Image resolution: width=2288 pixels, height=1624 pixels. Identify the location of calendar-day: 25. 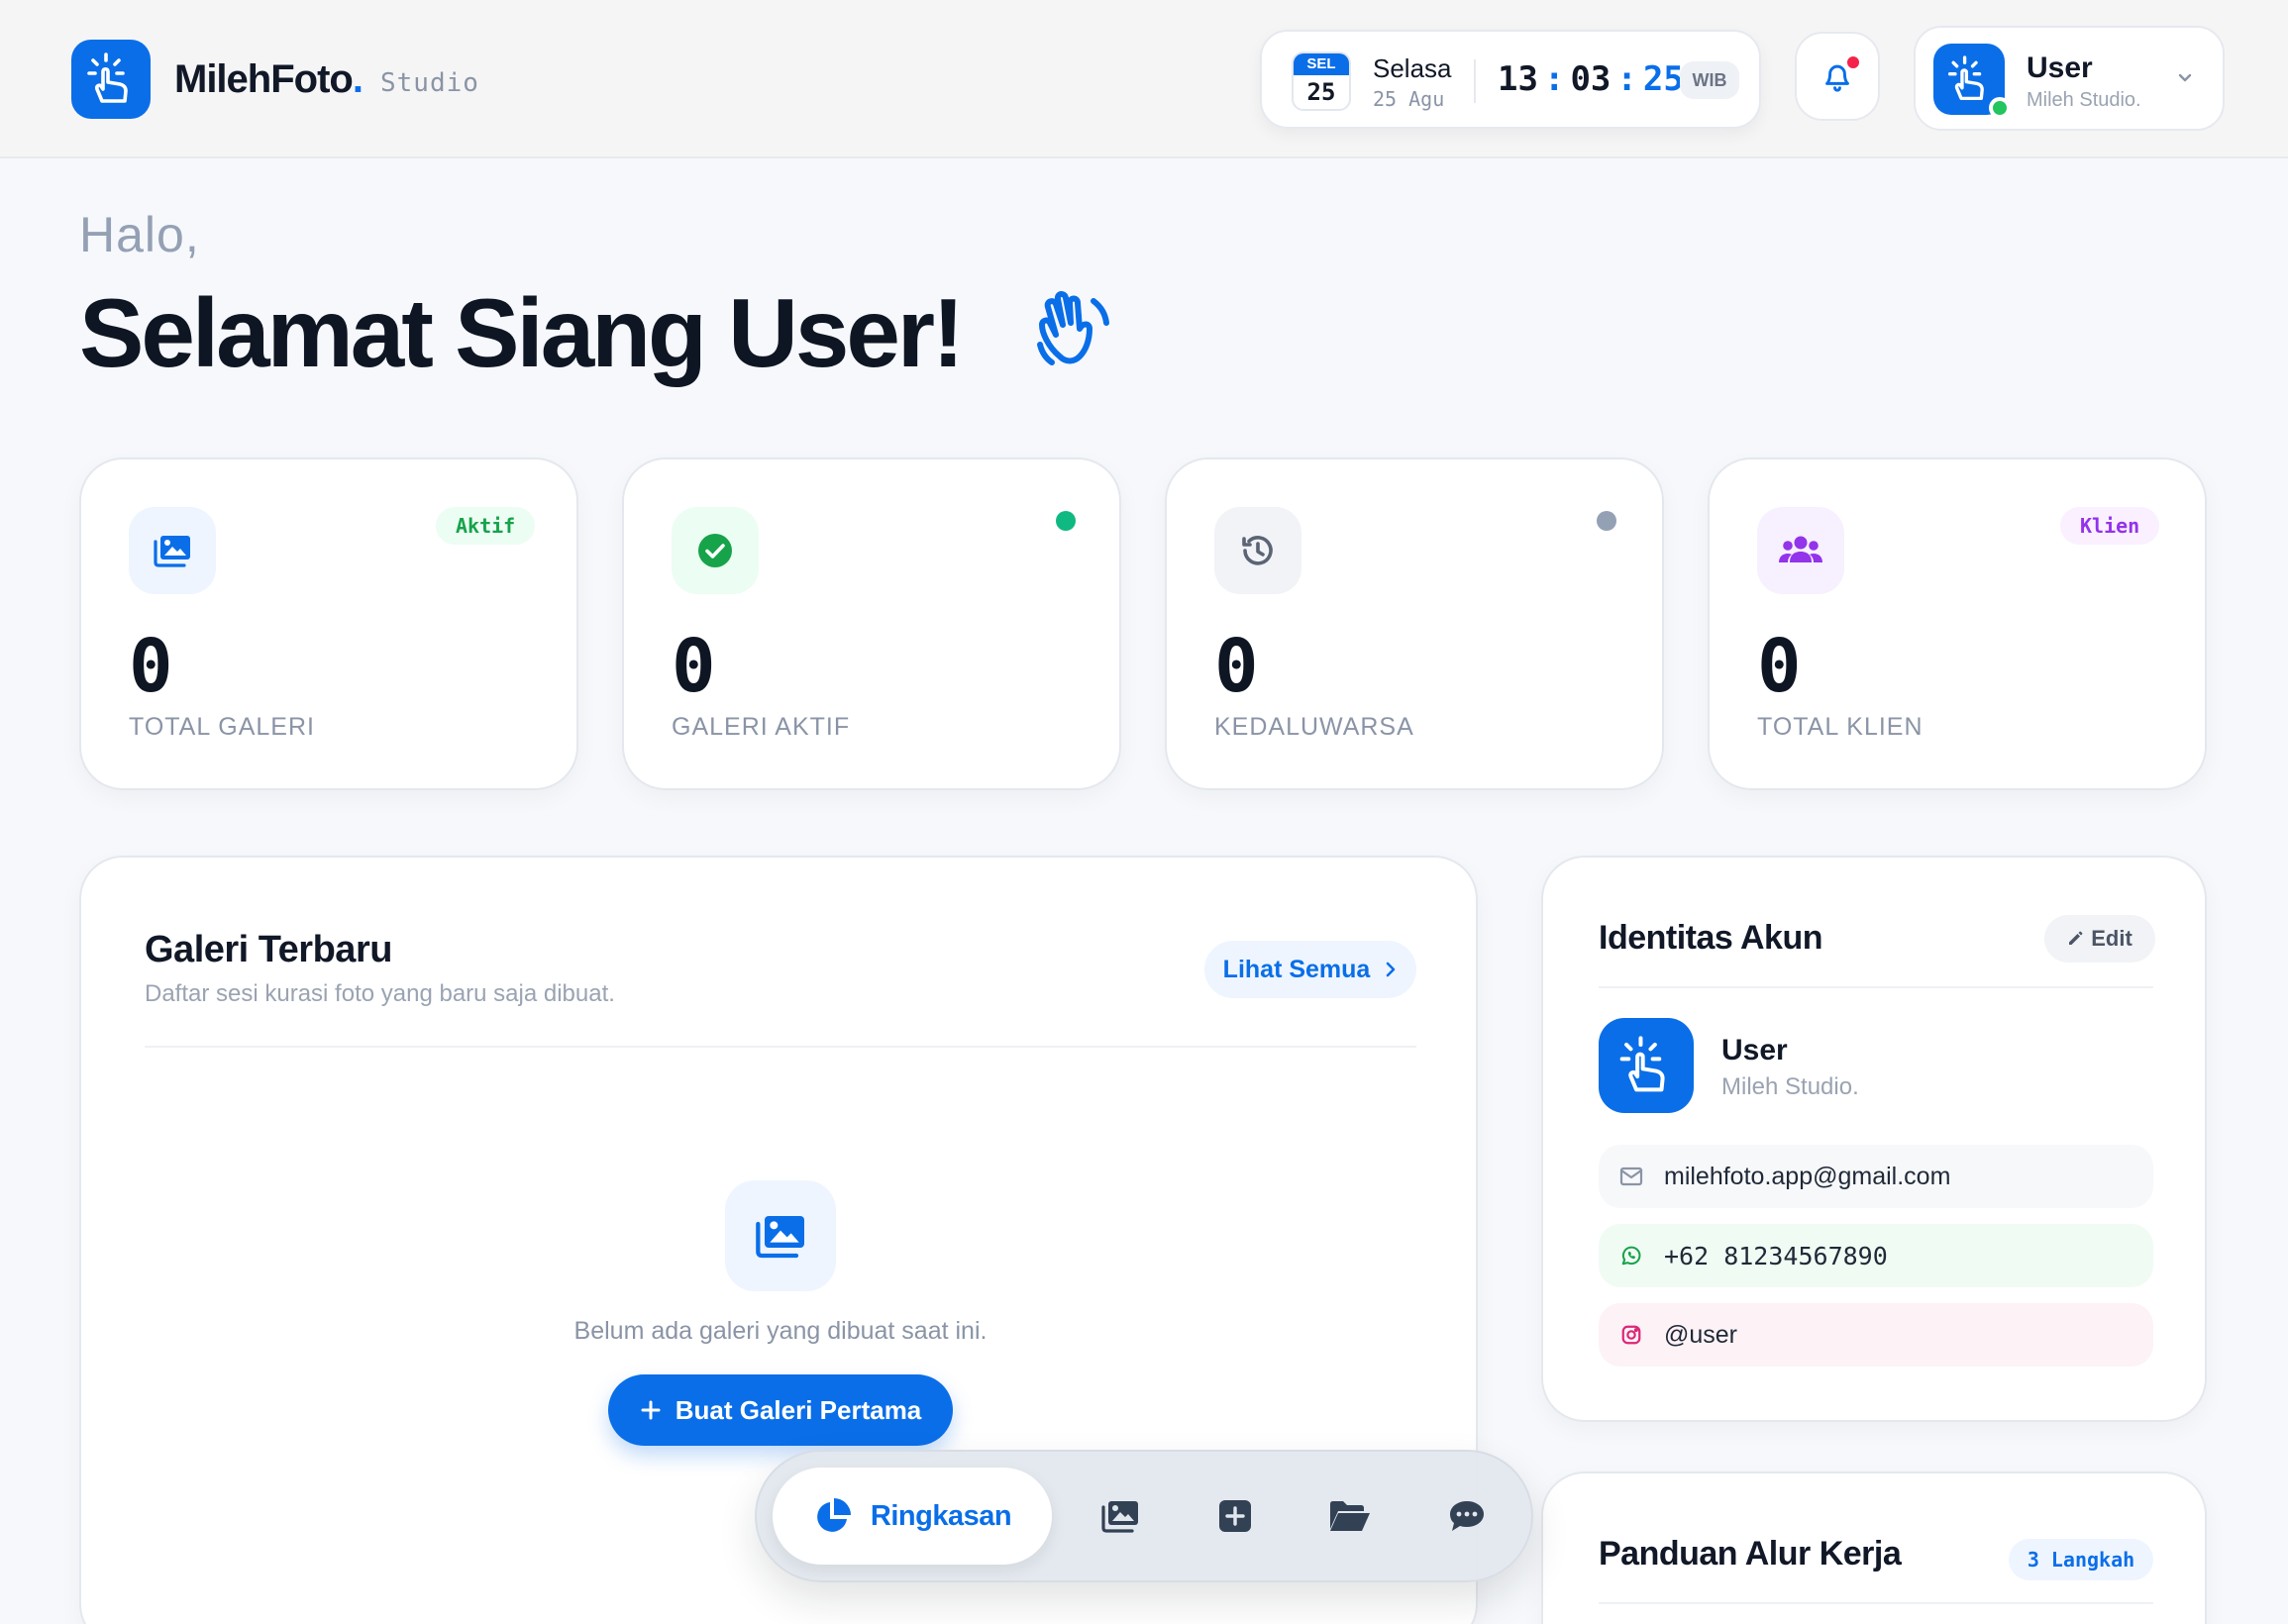
(1321, 92).